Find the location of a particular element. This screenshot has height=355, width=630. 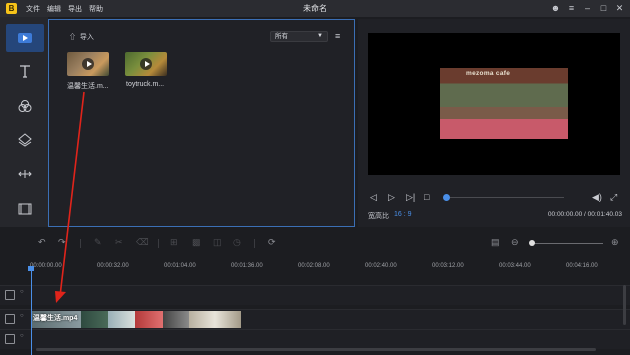

preview-video-frame: mezoma cafe is located at coordinates (504, 103).